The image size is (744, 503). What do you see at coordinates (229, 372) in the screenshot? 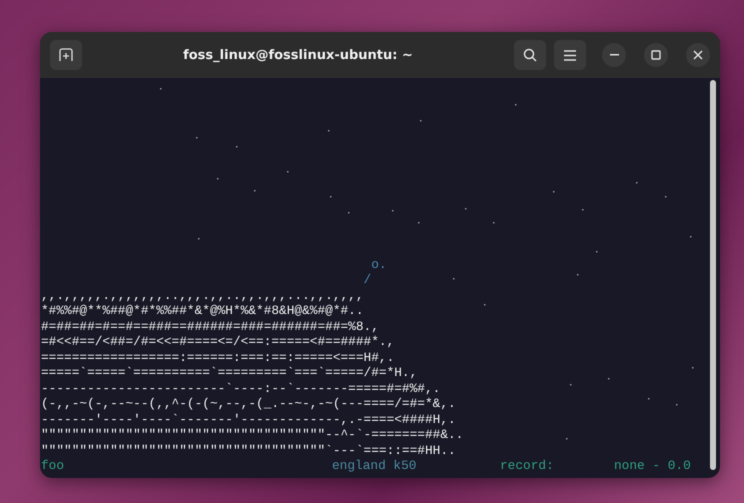
I see `terminal-line: =====`=====`==========`=========`===`=====/#=*H.,` at bounding box center [229, 372].